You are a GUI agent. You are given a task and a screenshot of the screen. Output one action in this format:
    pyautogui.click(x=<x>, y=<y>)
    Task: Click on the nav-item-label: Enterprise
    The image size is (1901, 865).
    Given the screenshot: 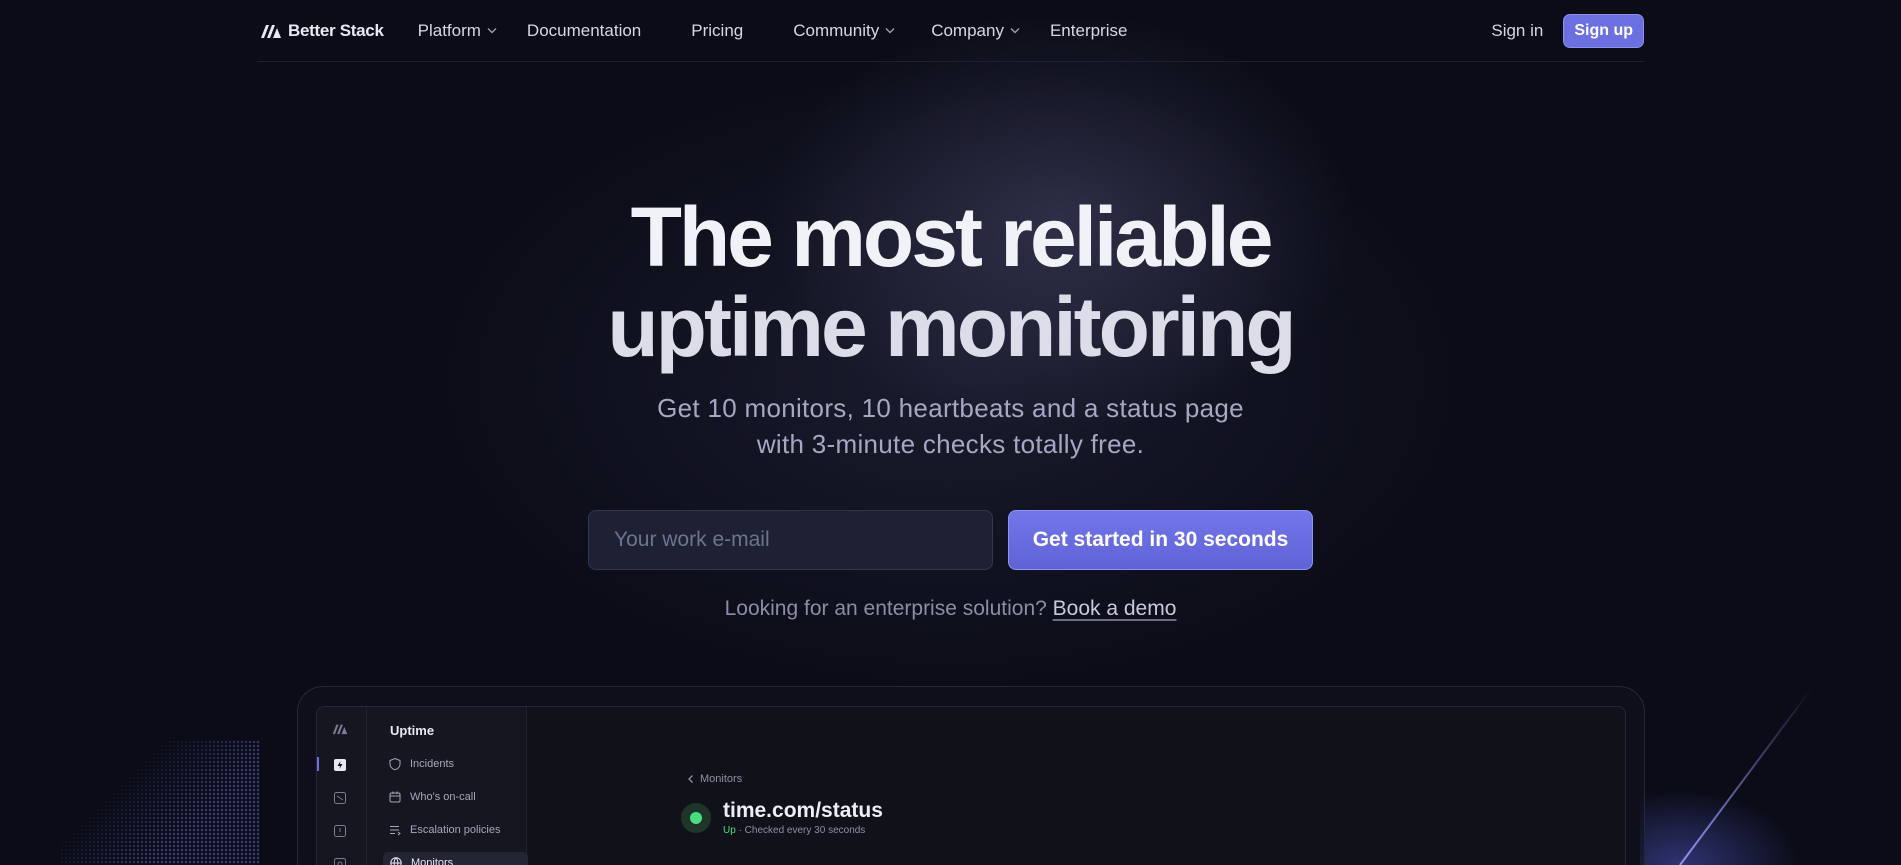 What is the action you would take?
    pyautogui.click(x=1088, y=30)
    